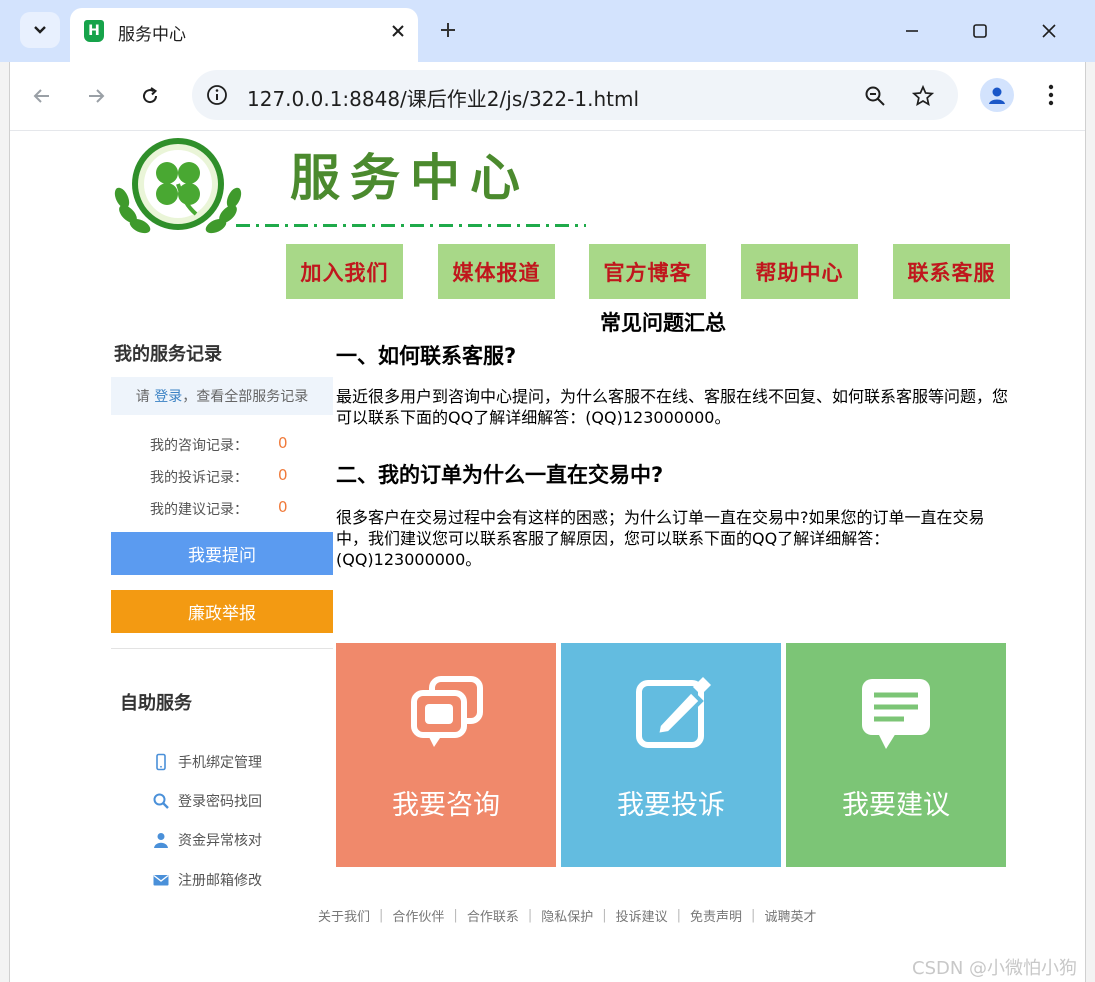  Describe the element at coordinates (161, 801) in the screenshot. I see `search-icon` at that location.